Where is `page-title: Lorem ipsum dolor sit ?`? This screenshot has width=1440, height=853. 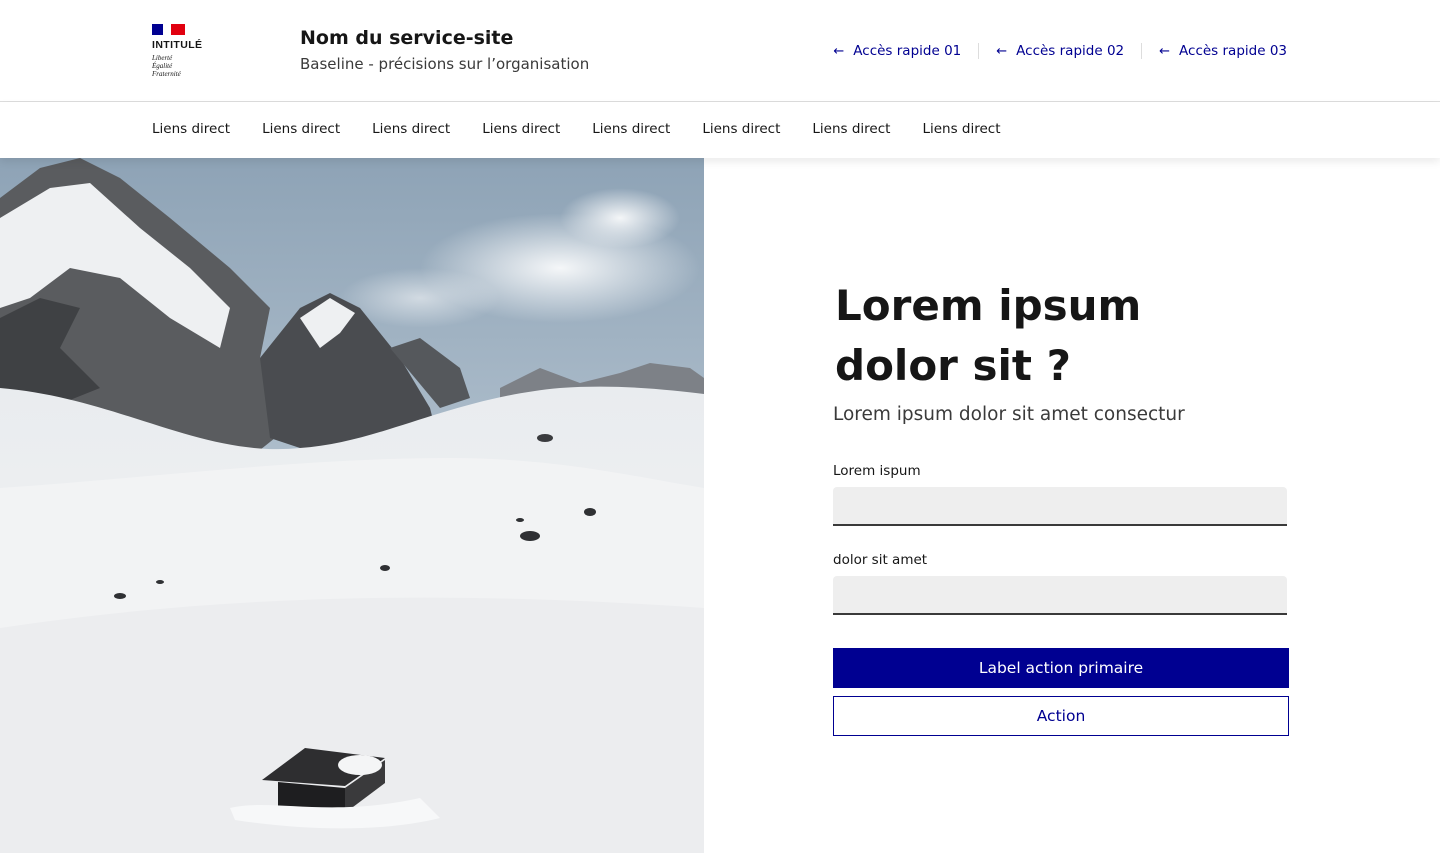
page-title: Lorem ipsum dolor sit ? is located at coordinates (988, 335).